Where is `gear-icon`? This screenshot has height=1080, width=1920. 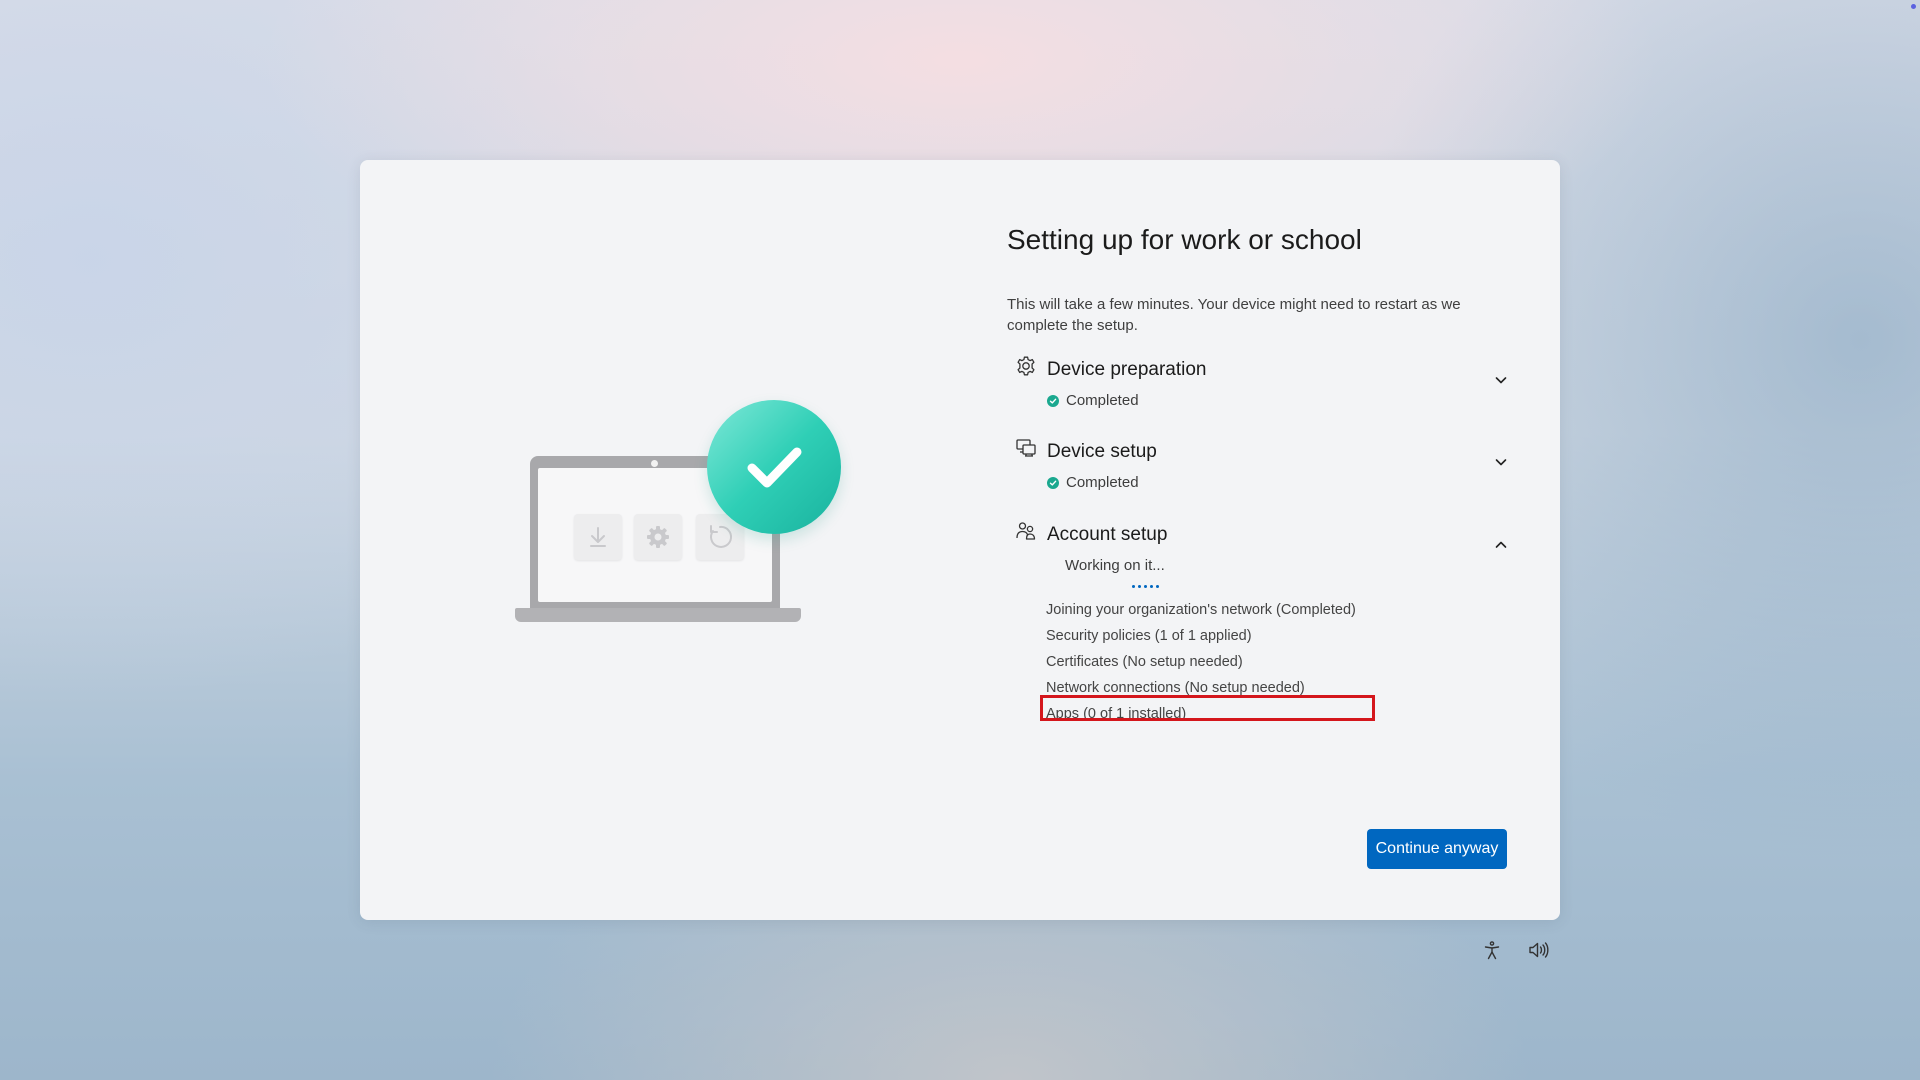 gear-icon is located at coordinates (1026, 366).